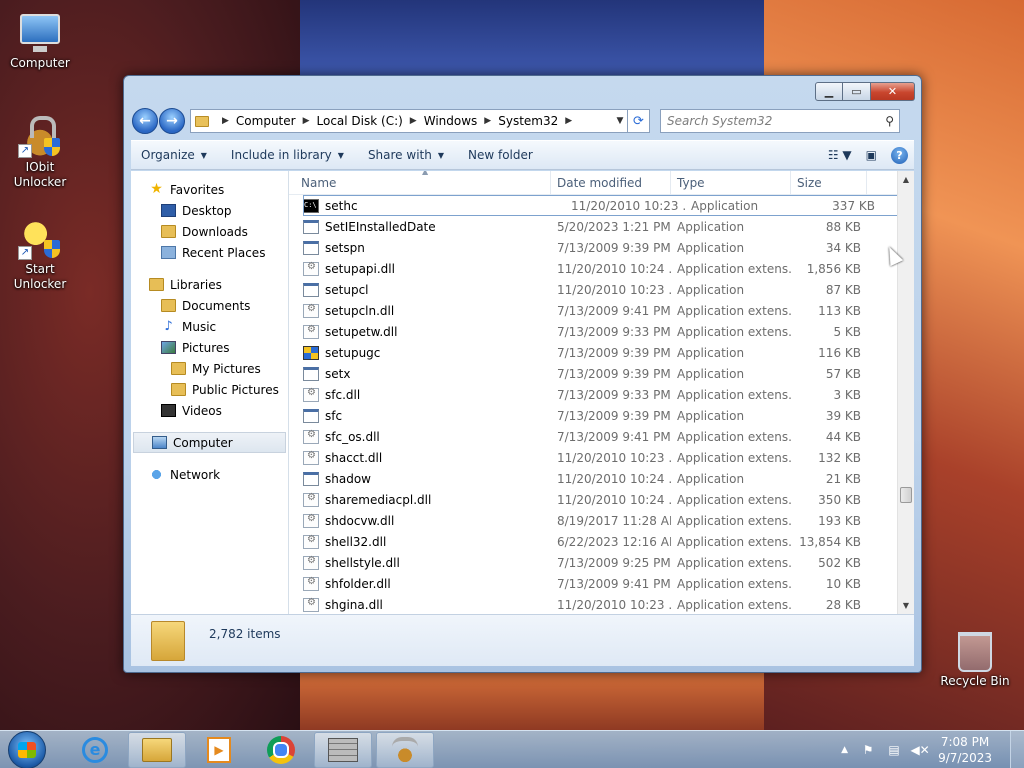  What do you see at coordinates (965, 757) in the screenshot?
I see `clock-date: 9/7/2023` at bounding box center [965, 757].